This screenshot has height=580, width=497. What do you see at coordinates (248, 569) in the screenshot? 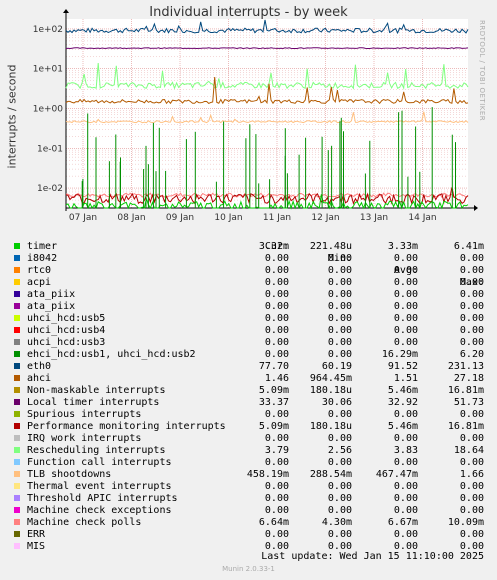
I see `munin-version: Munin 2.0.33-1` at bounding box center [248, 569].